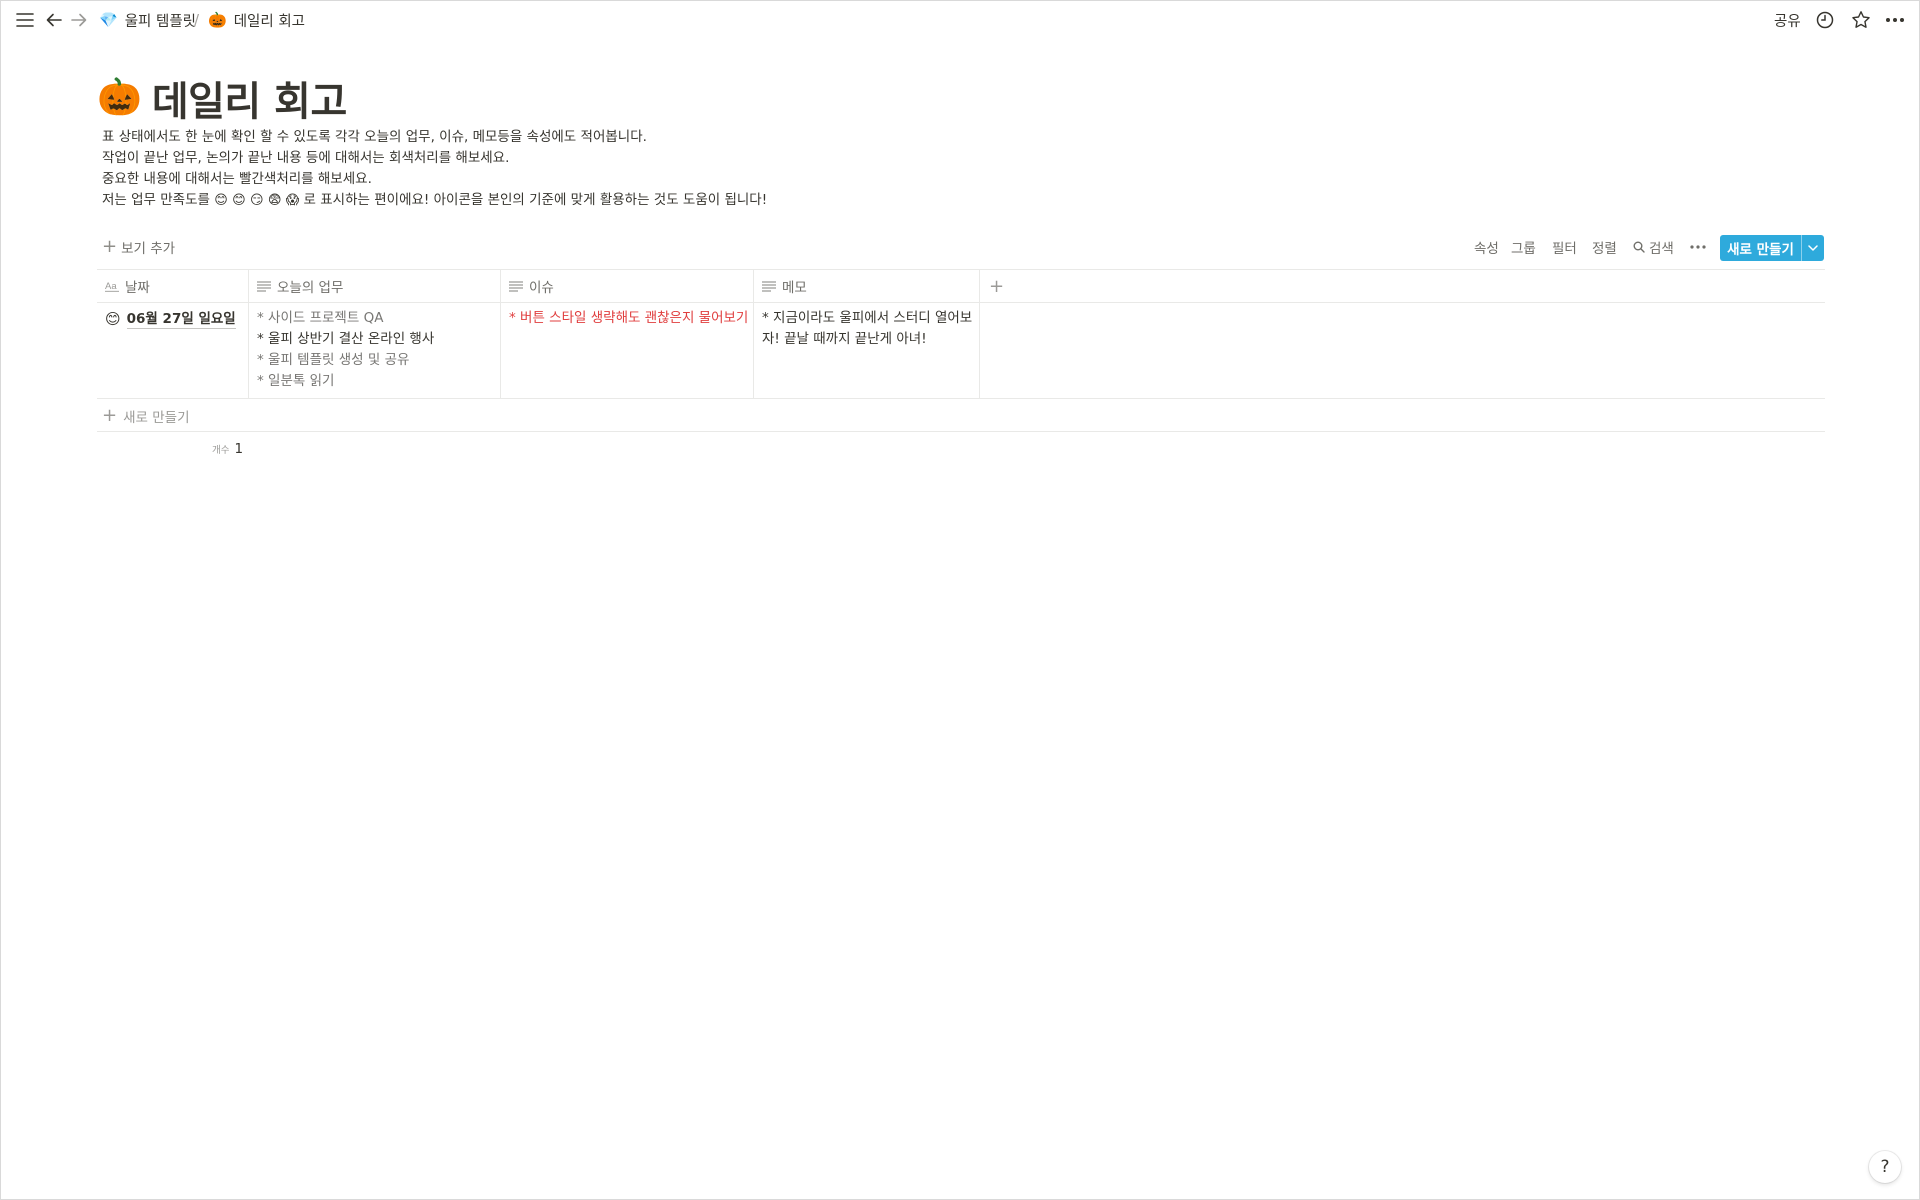 The height and width of the screenshot is (1200, 1920). What do you see at coordinates (239, 200) in the screenshot?
I see `blush-emoji-icon: 😊` at bounding box center [239, 200].